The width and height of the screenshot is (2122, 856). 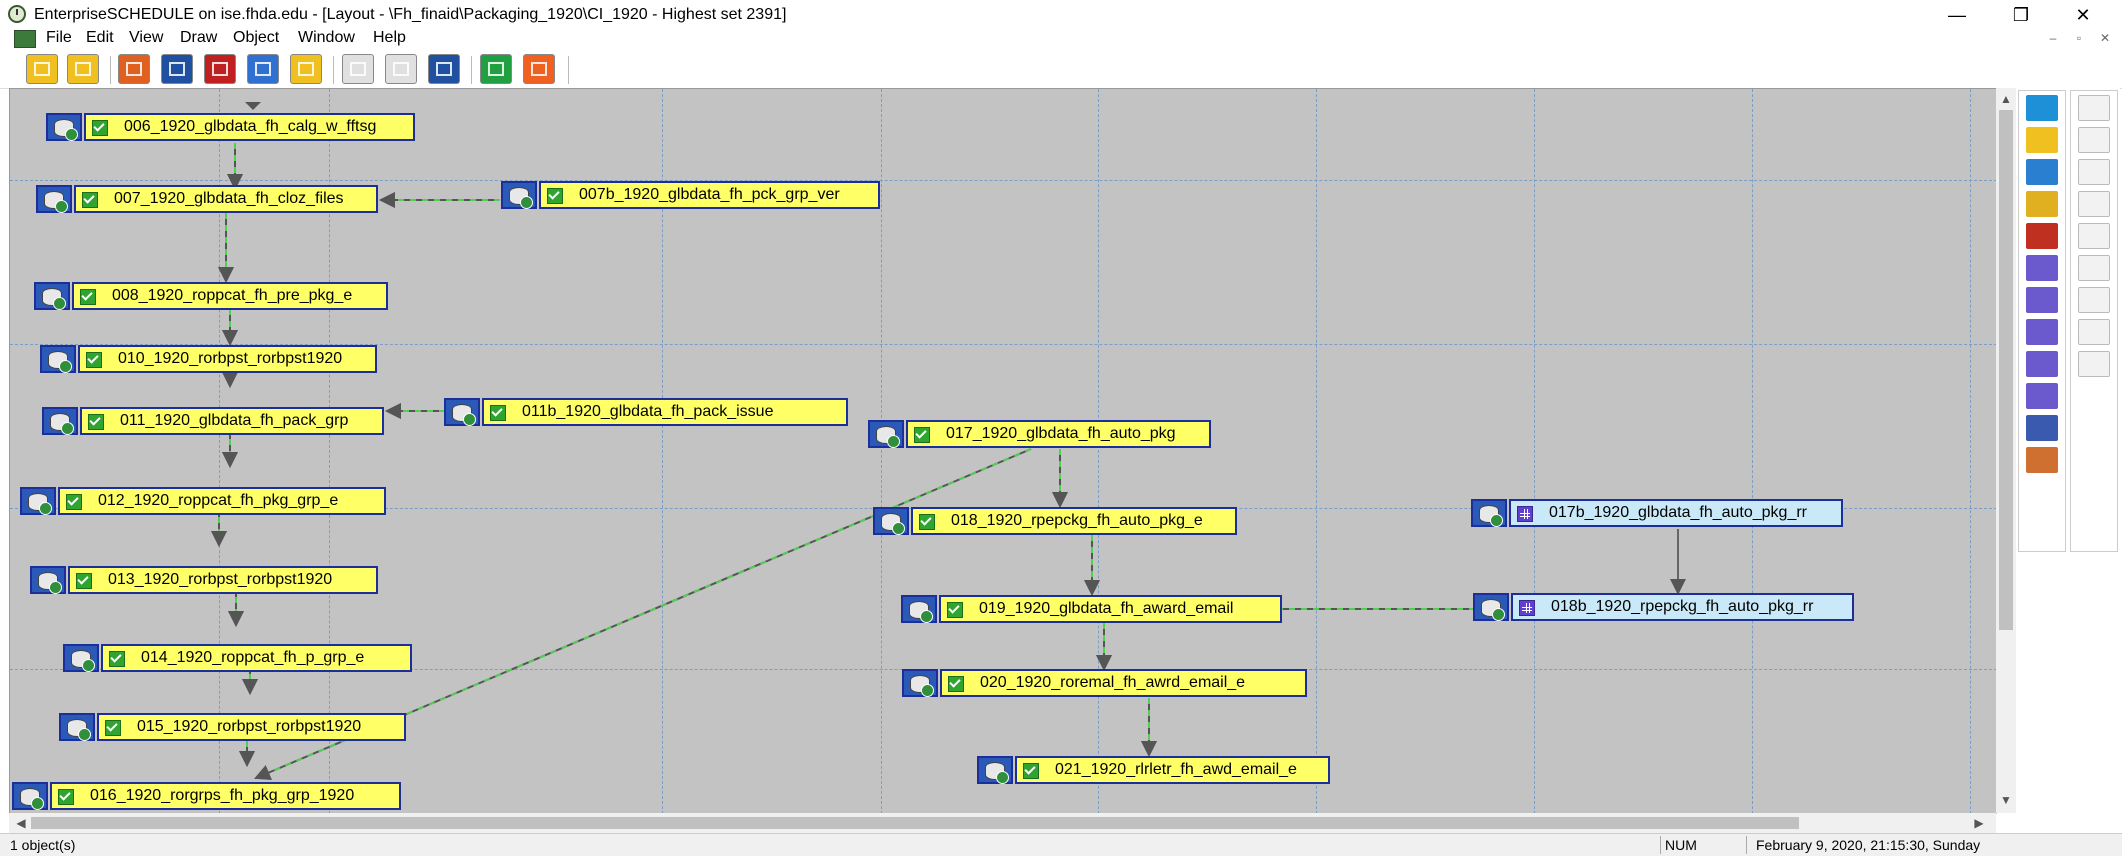 I want to click on help-button, so click(x=539, y=69).